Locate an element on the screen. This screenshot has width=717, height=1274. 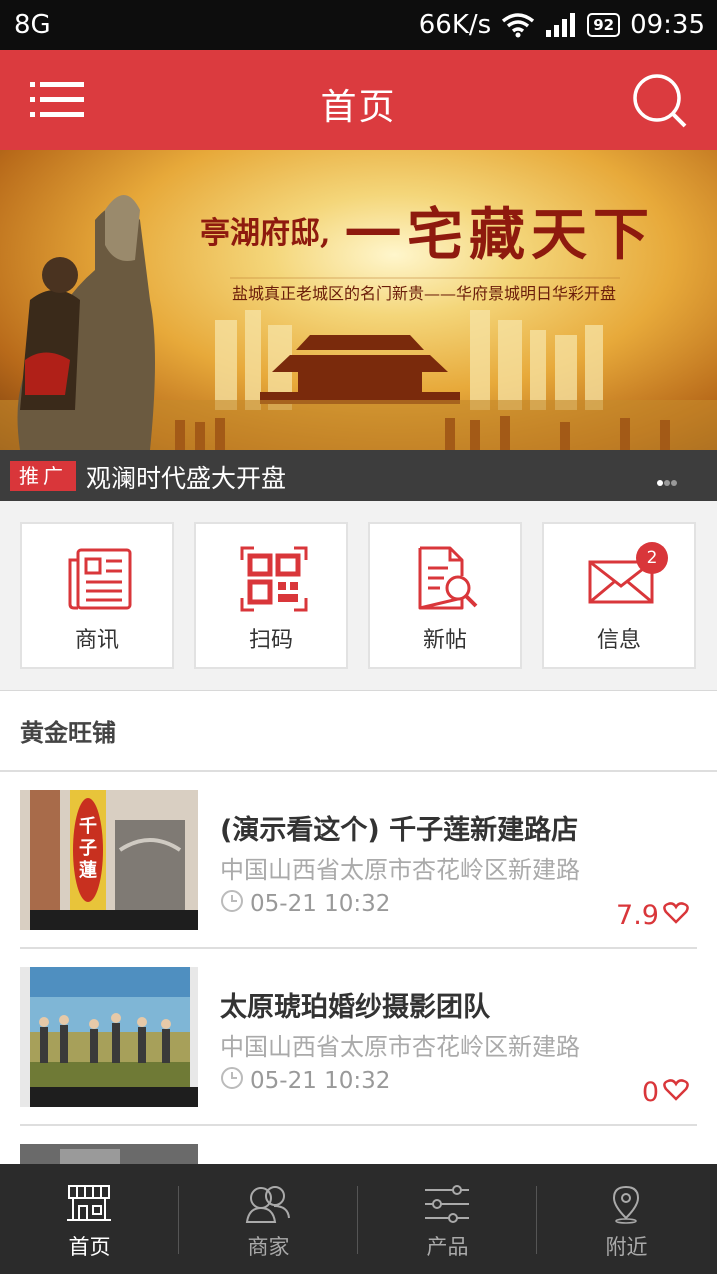
bottom-tab-bar: 首页 商家 产品 附近 is located at coordinates (358, 1219).